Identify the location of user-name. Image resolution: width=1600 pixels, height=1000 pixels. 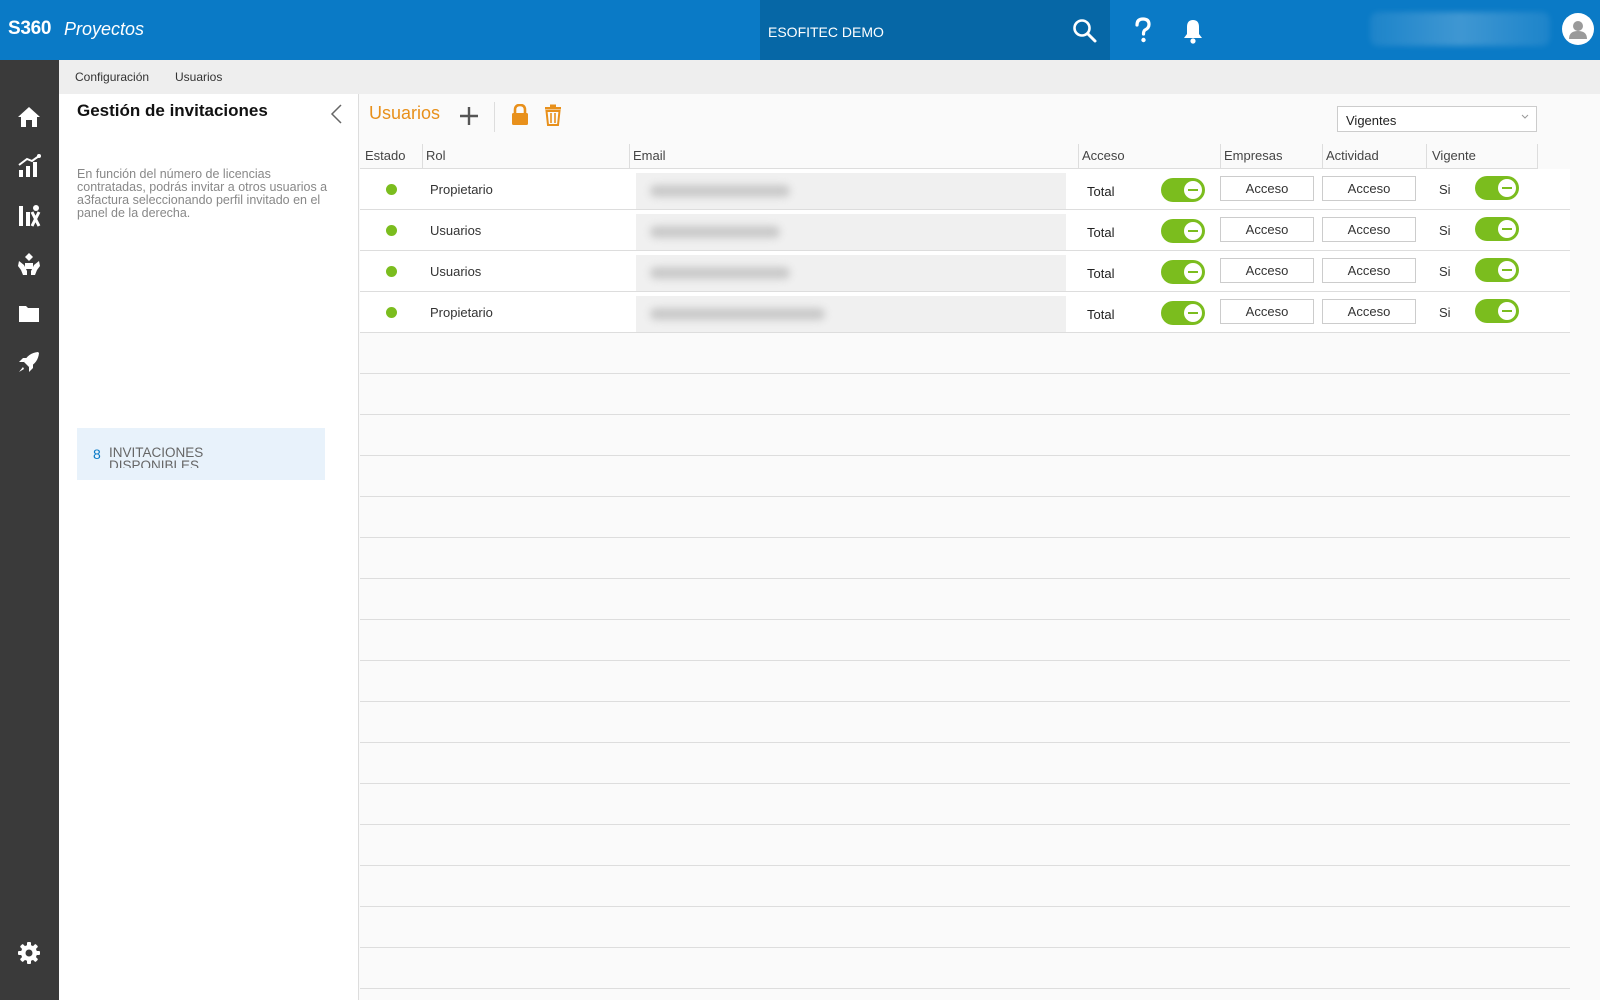
(1460, 29).